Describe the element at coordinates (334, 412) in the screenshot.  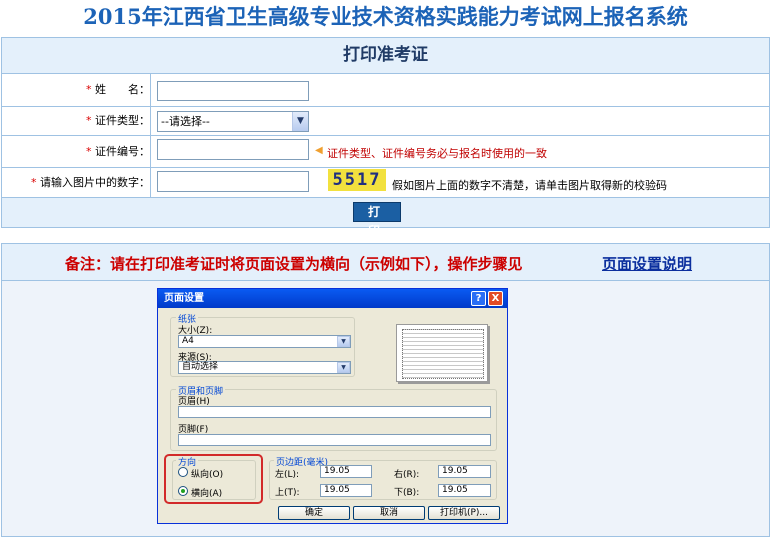
I see `header-field` at that location.